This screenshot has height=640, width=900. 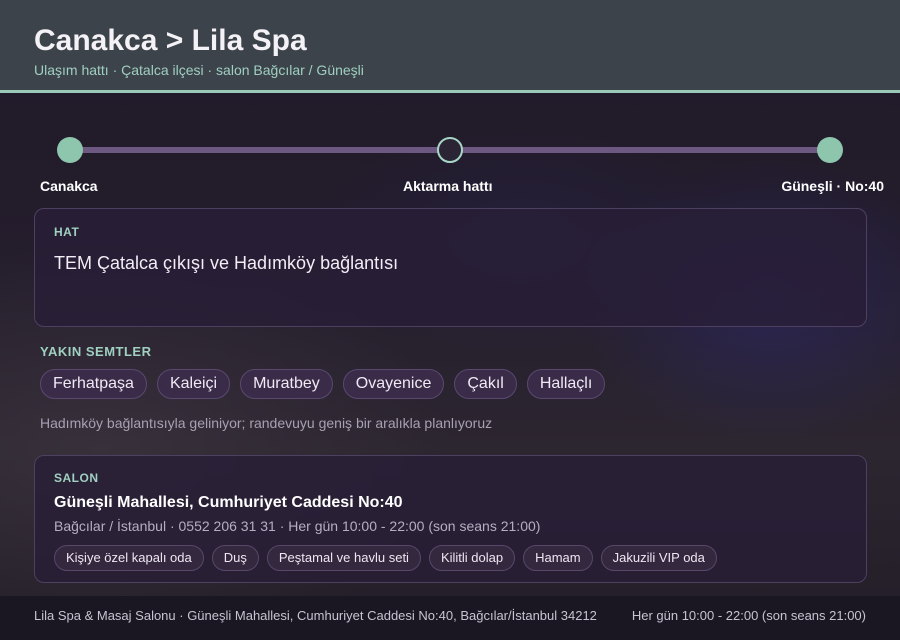 What do you see at coordinates (76, 478) in the screenshot?
I see `salon-caption: SALON` at bounding box center [76, 478].